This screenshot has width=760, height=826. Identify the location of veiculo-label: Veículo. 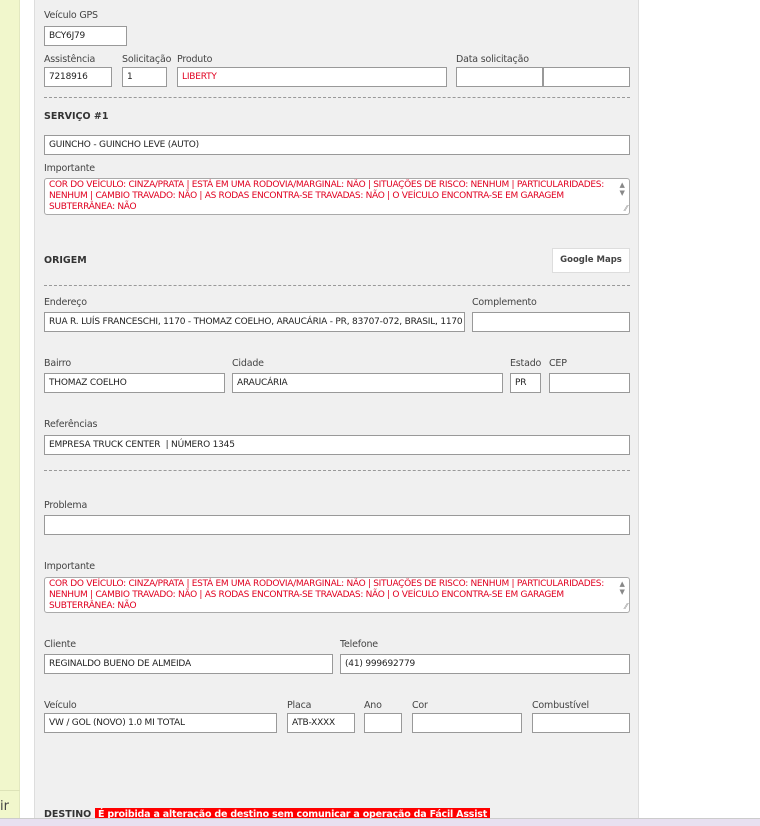
(60, 705).